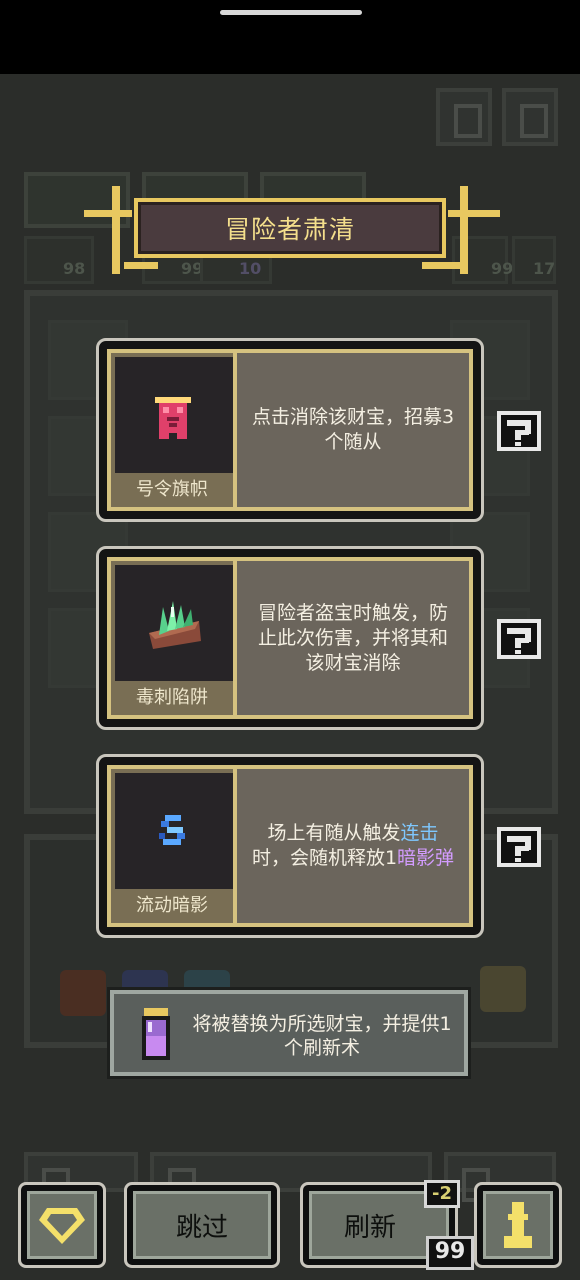 The height and width of the screenshot is (1280, 580). I want to click on card-name: 号令旗帜, so click(172, 489).